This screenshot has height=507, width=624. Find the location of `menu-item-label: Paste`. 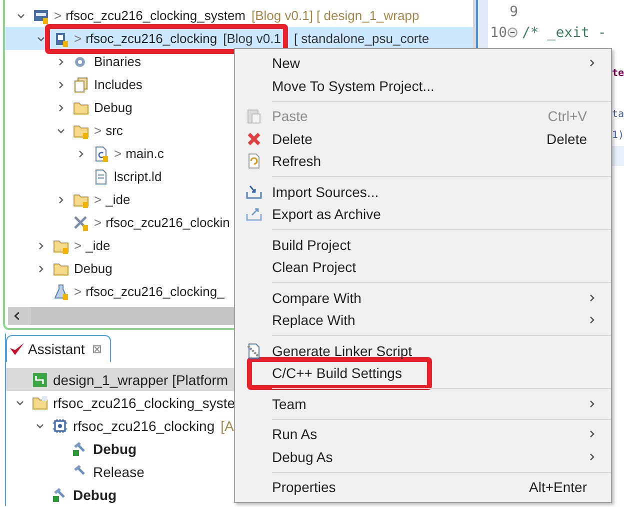

menu-item-label: Paste is located at coordinates (290, 116).